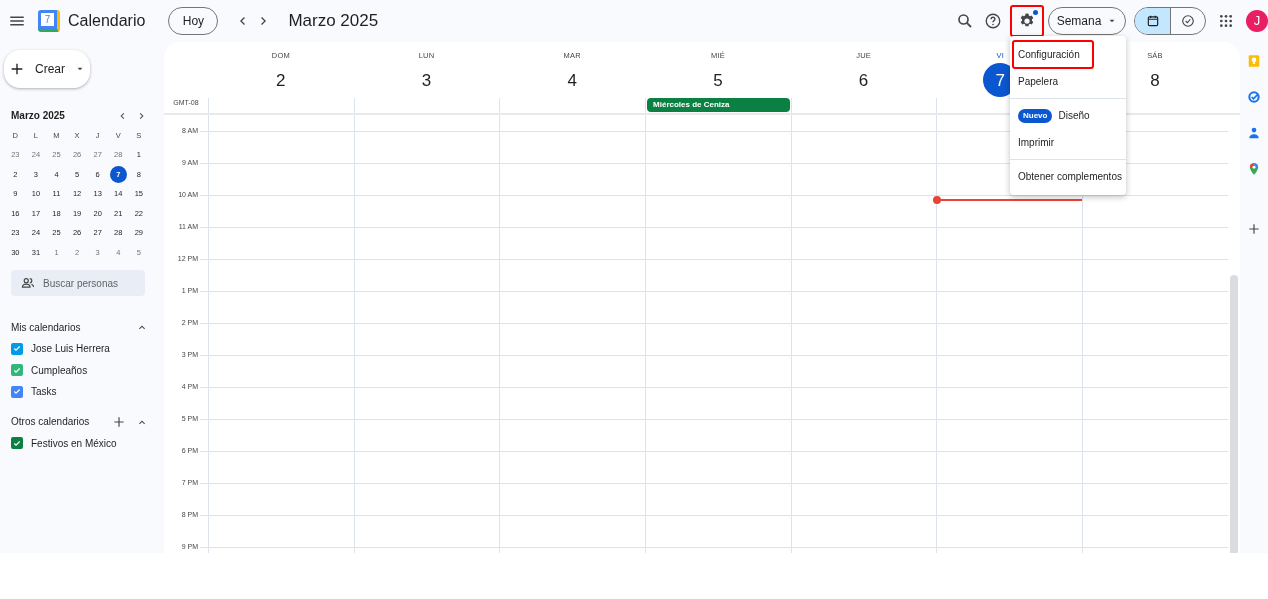 Image resolution: width=1268 pixels, height=599 pixels. What do you see at coordinates (70, 349) in the screenshot?
I see `calendar-name: Jose Luis Herrera` at bounding box center [70, 349].